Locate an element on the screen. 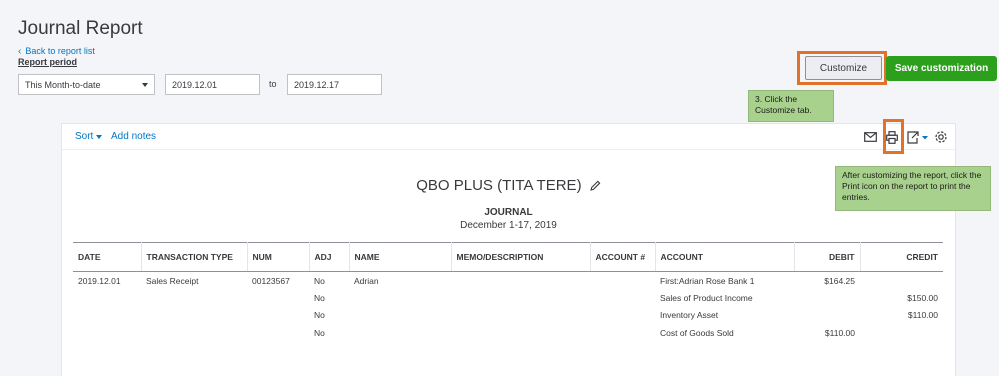 The image size is (999, 376). page-title: Journal Report is located at coordinates (80, 28).